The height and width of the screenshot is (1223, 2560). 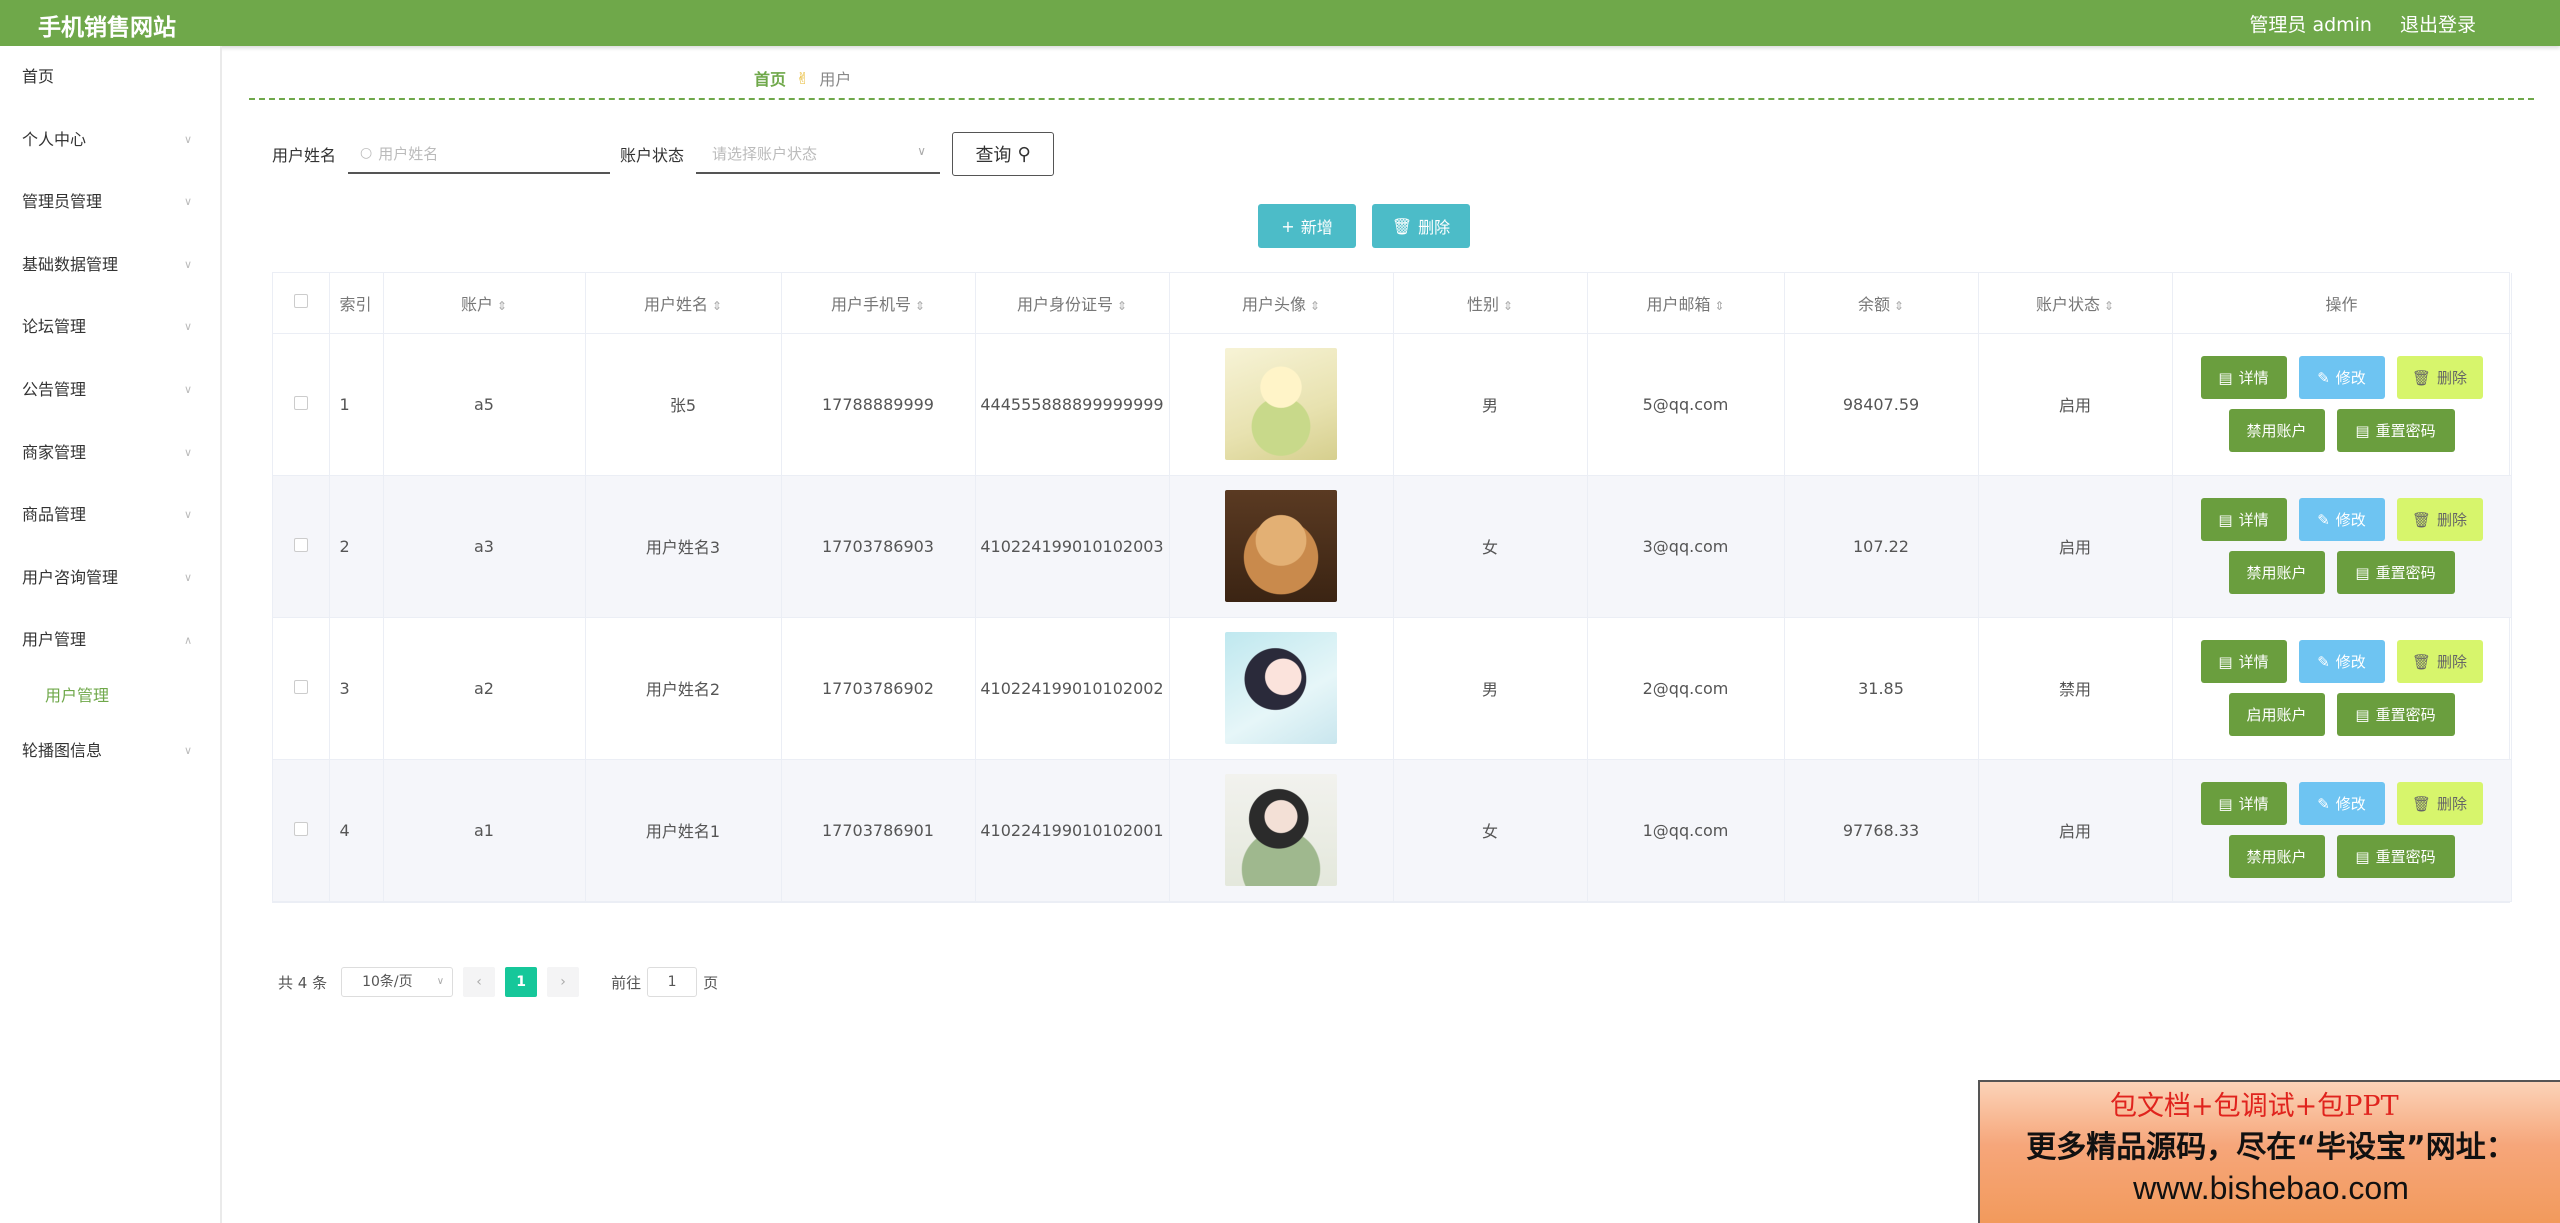 What do you see at coordinates (110, 696) in the screenshot?
I see `sidebar-subitem-user-manage: 用户管理` at bounding box center [110, 696].